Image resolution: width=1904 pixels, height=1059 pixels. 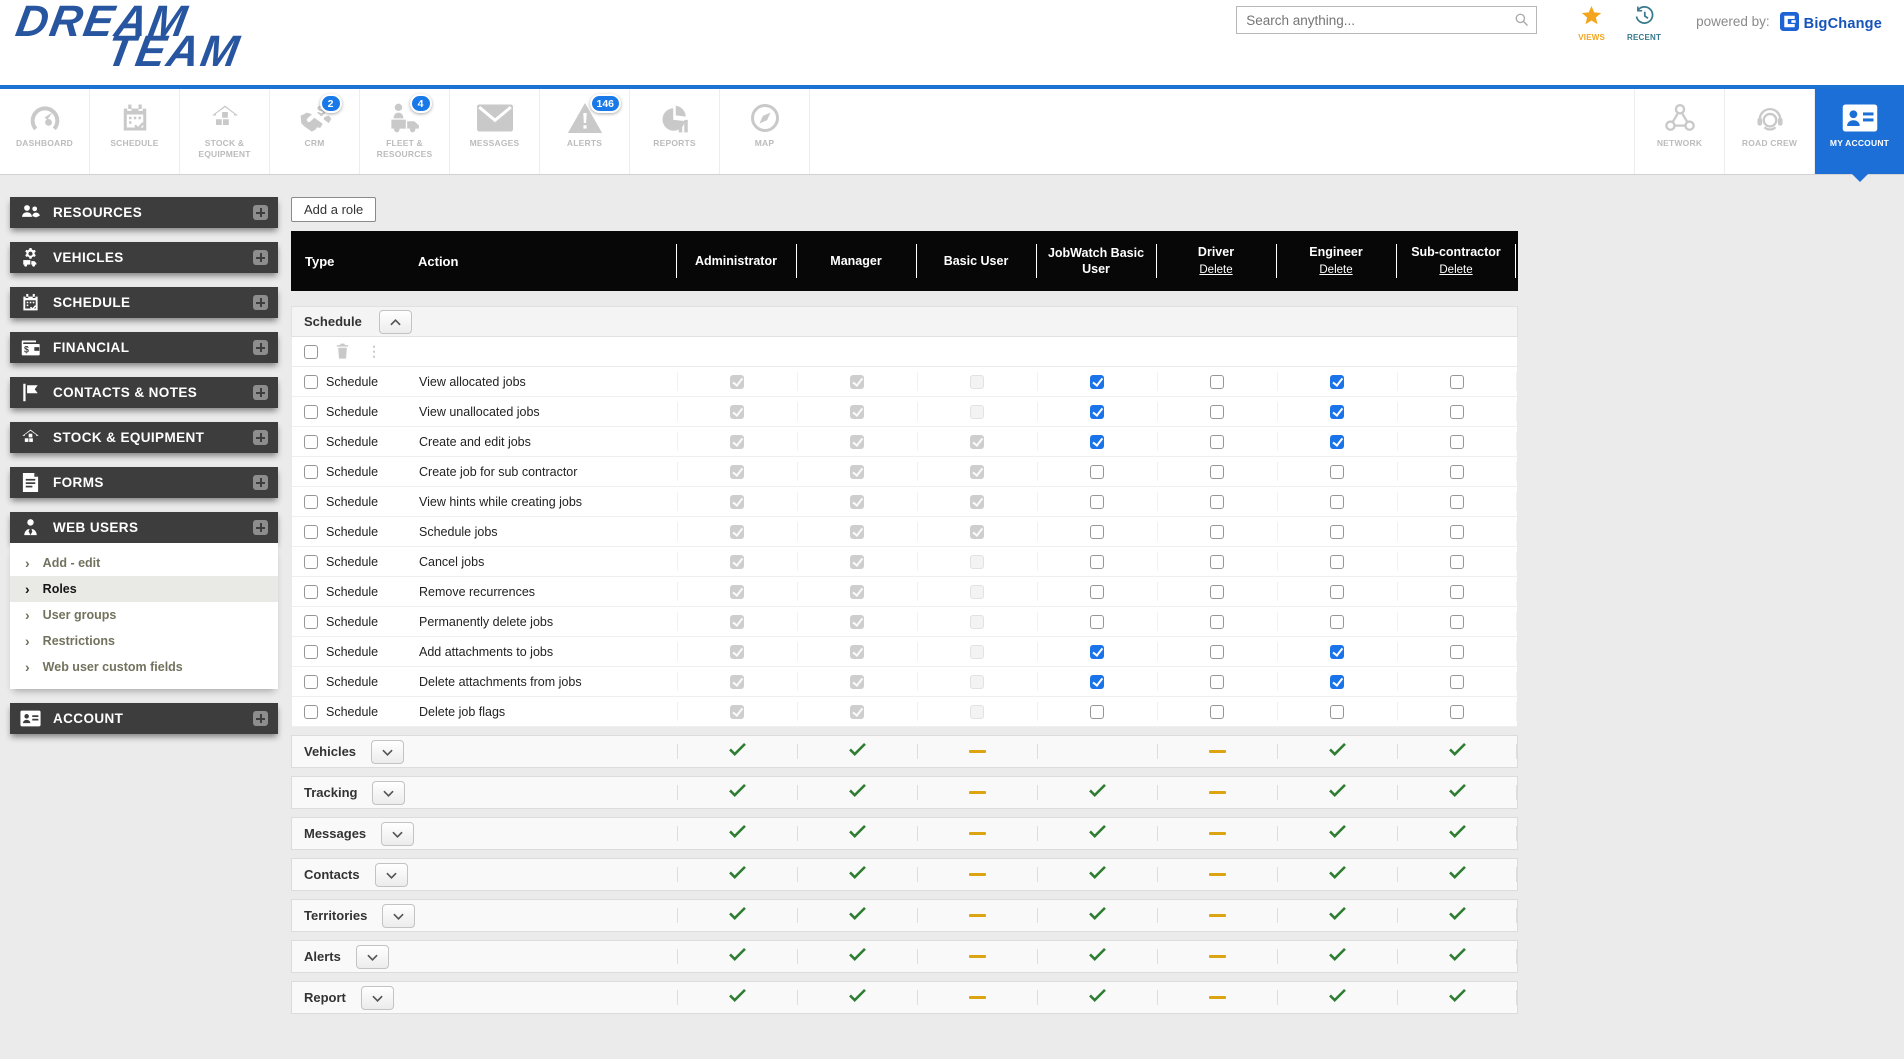 What do you see at coordinates (128, 38) in the screenshot?
I see `dream-team-logo: DREAM TEAM` at bounding box center [128, 38].